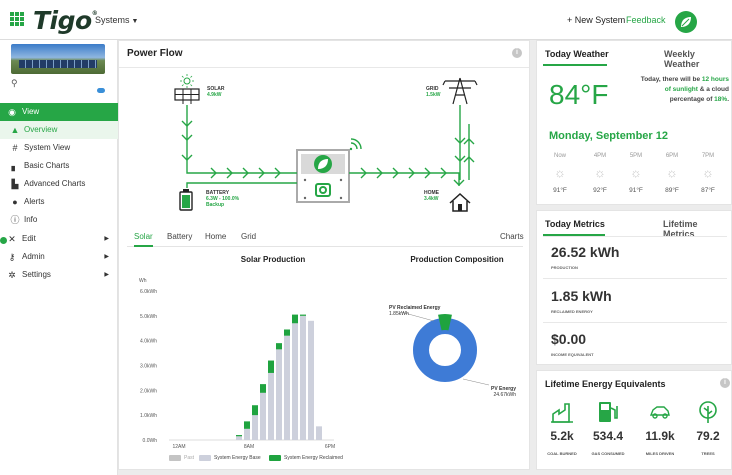 The width and height of the screenshot is (732, 475). What do you see at coordinates (148, 292) in the screenshot?
I see `y-tick-label: 6.0kWh` at bounding box center [148, 292].